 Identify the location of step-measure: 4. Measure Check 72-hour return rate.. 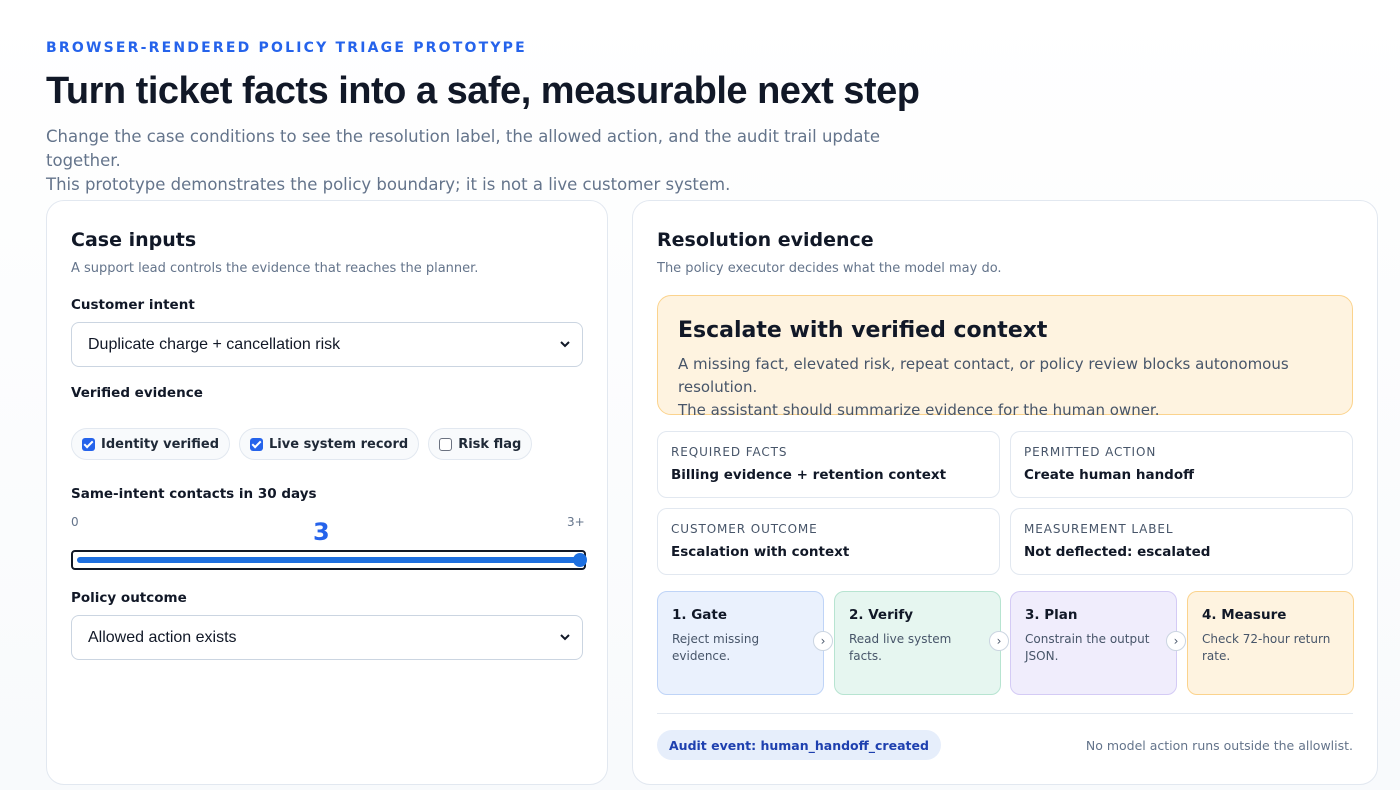
(1270, 643).